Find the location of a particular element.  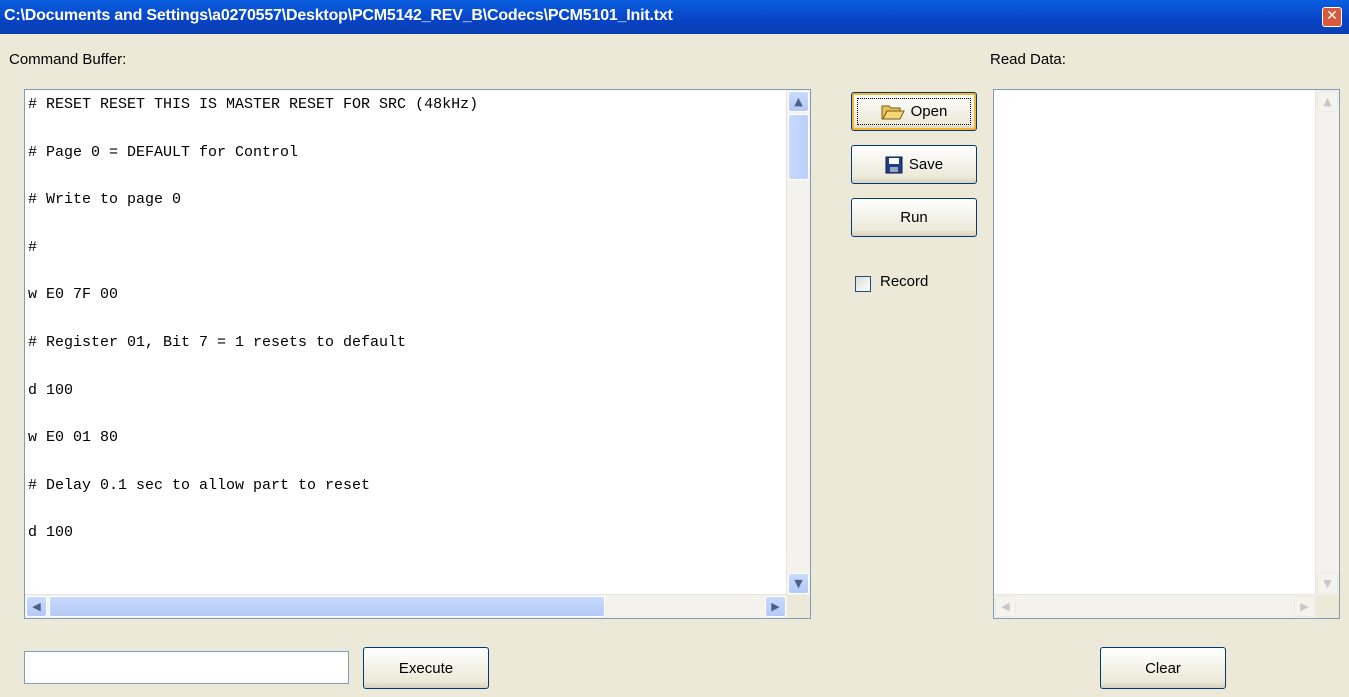

command-input is located at coordinates (186, 667).